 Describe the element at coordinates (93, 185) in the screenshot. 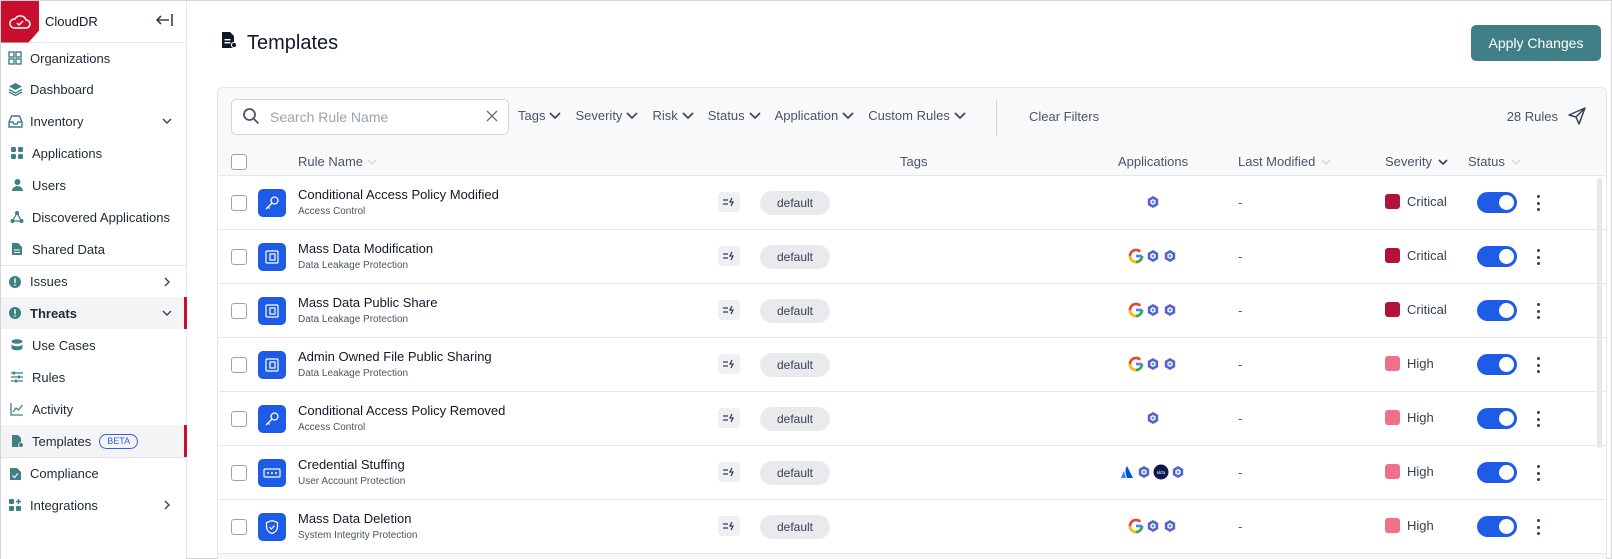

I see `sidebar-item-users: Users` at that location.